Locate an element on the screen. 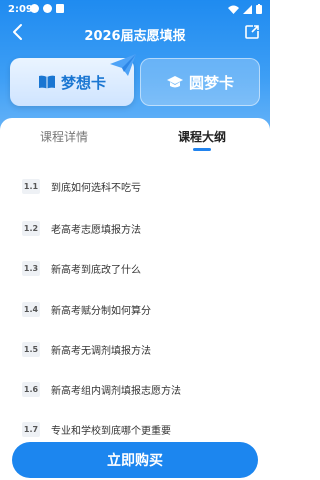 The width and height of the screenshot is (320, 480). status-right-icons is located at coordinates (245, 9).